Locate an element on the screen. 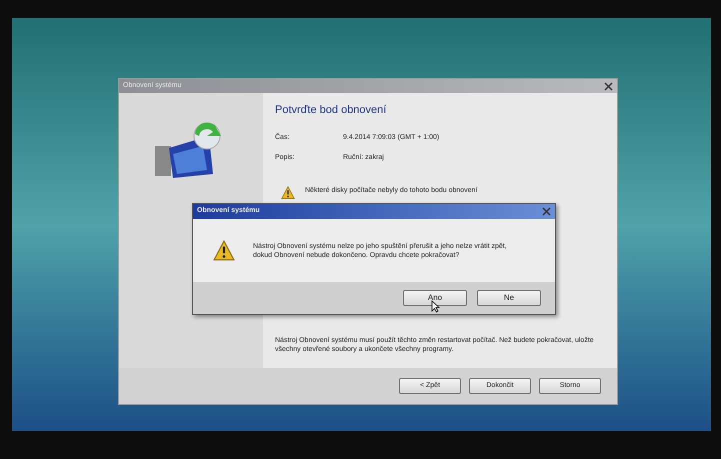  dialog-button: Ano is located at coordinates (435, 298).